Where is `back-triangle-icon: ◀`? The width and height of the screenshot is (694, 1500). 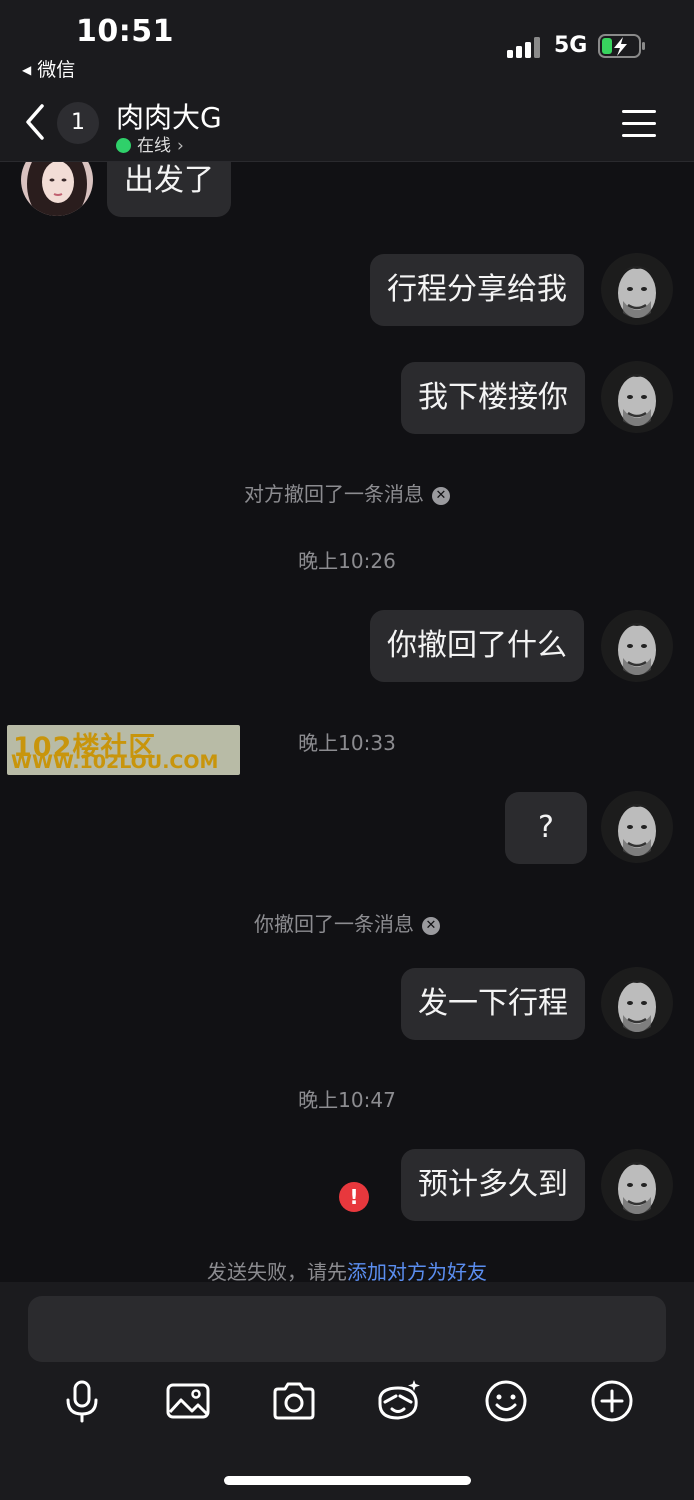 back-triangle-icon: ◀ is located at coordinates (27, 70).